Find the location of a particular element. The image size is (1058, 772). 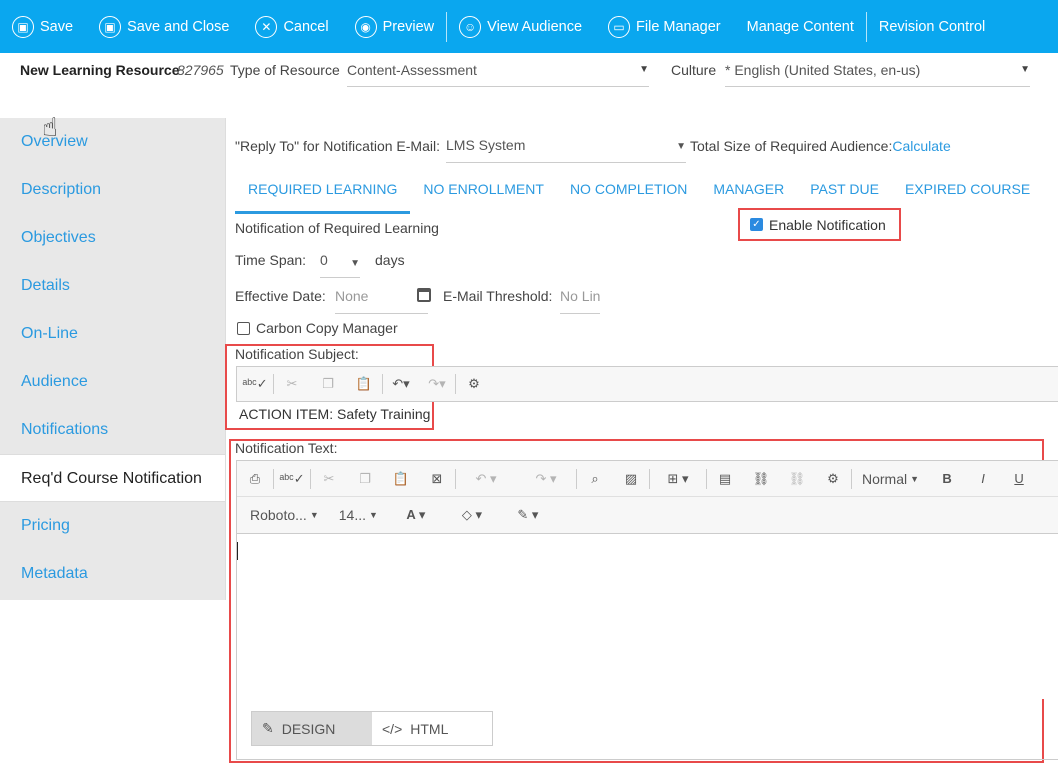

file-manager-button: ▭ File Manager is located at coordinates (664, 26).